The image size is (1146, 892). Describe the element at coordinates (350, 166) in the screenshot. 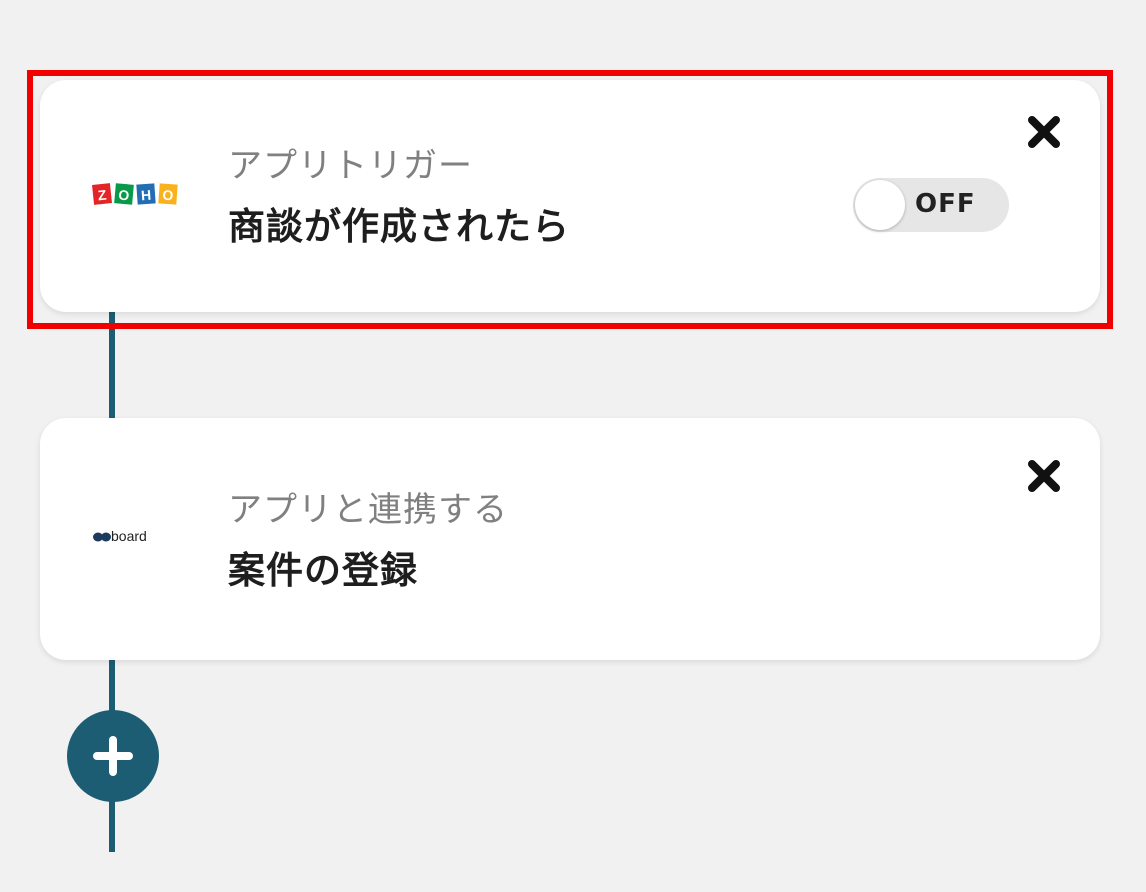

I see `step-type-label: アプリトリガー` at that location.